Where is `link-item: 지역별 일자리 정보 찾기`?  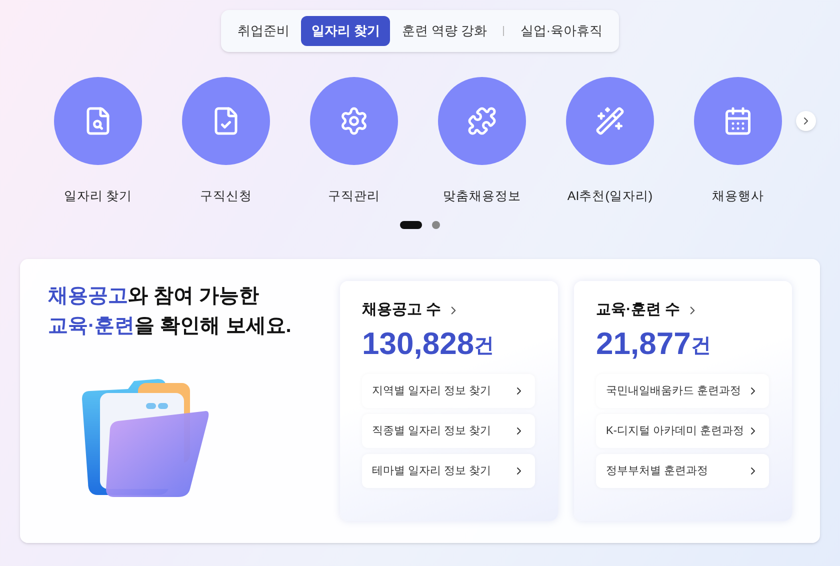
link-item: 지역별 일자리 정보 찾기 is located at coordinates (448, 391).